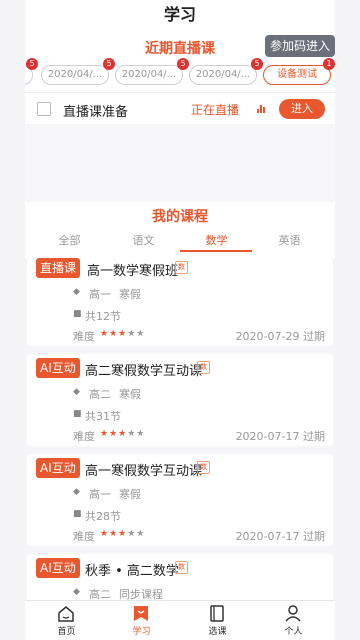 This screenshot has width=360, height=640. What do you see at coordinates (180, 217) in the screenshot?
I see `courses-title: 我的课程` at bounding box center [180, 217].